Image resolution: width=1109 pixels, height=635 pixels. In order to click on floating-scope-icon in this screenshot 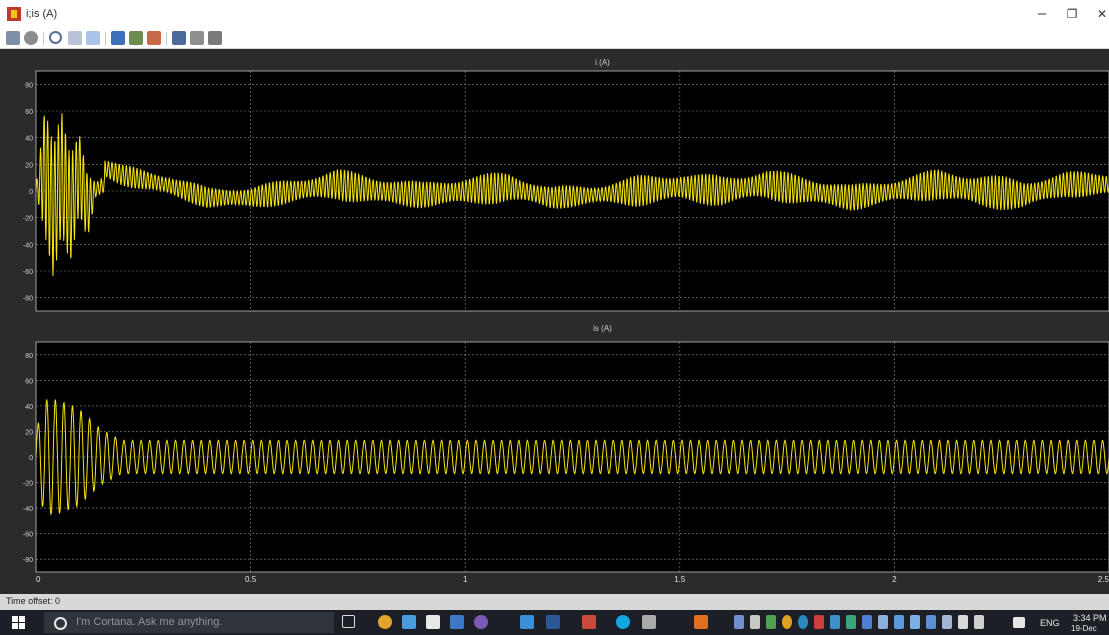, I will do `click(179, 38)`.